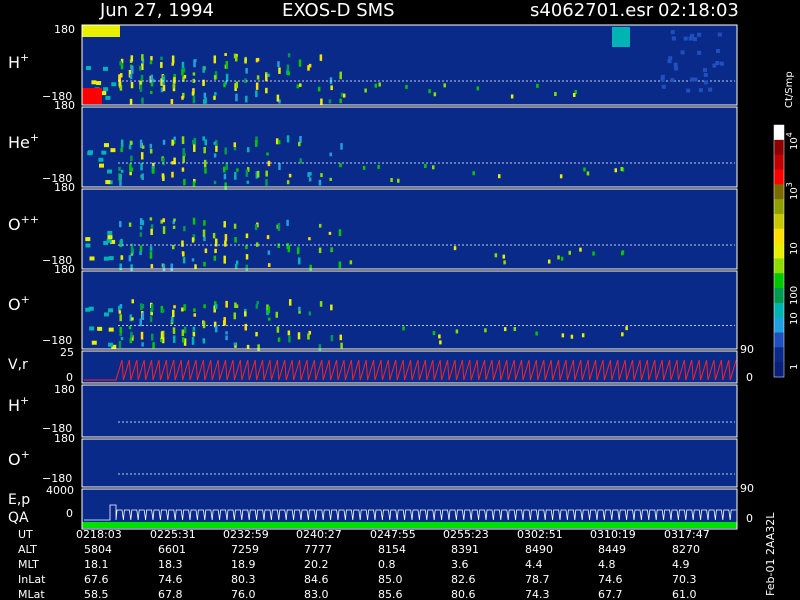 The width and height of the screenshot is (800, 600). What do you see at coordinates (243, 579) in the screenshot?
I see `ephemeris-cell: 80.3` at bounding box center [243, 579].